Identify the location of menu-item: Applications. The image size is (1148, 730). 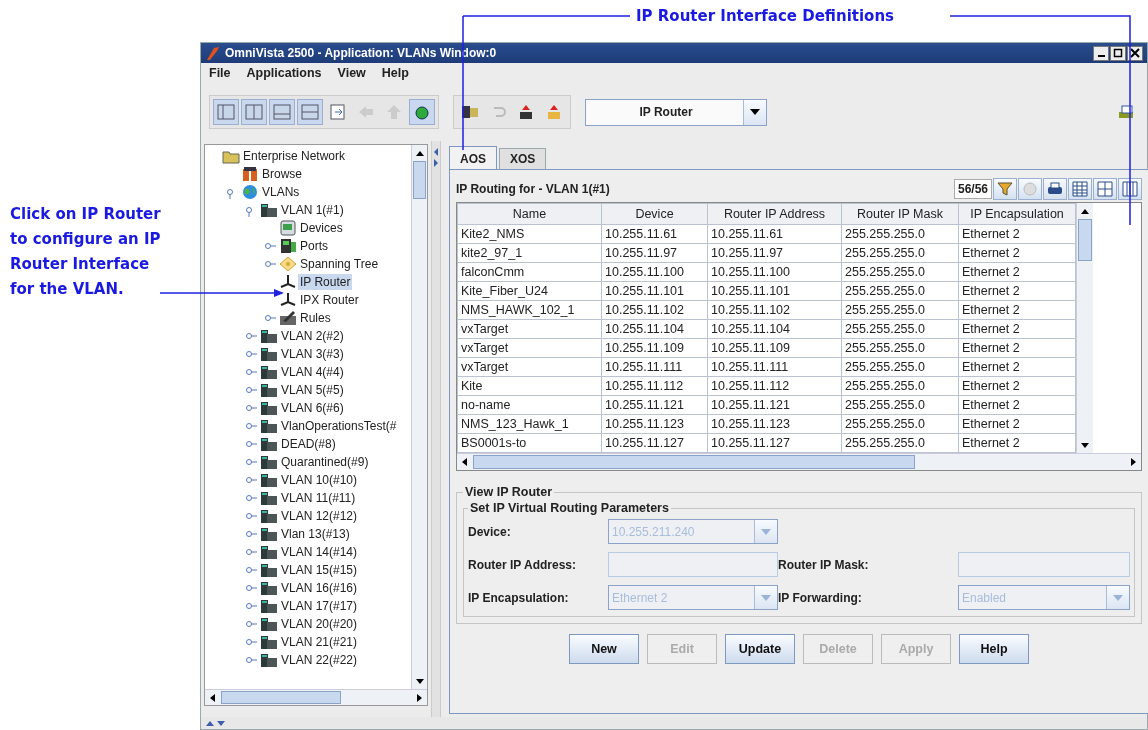
(284, 73).